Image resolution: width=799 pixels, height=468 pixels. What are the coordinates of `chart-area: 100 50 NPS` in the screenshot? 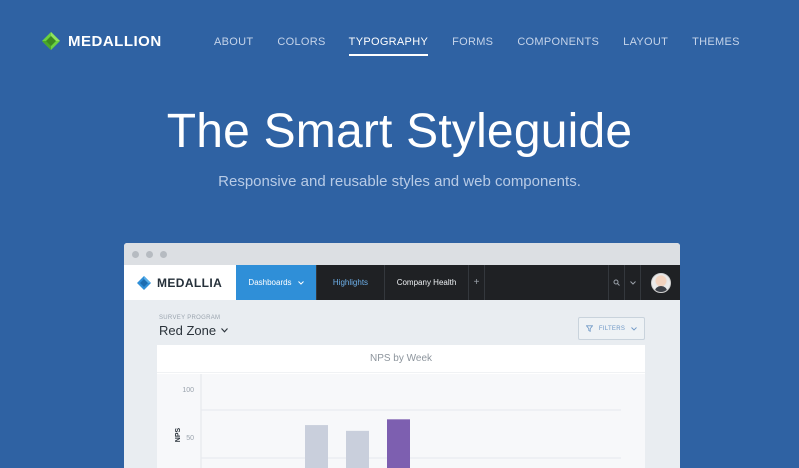 It's located at (401, 421).